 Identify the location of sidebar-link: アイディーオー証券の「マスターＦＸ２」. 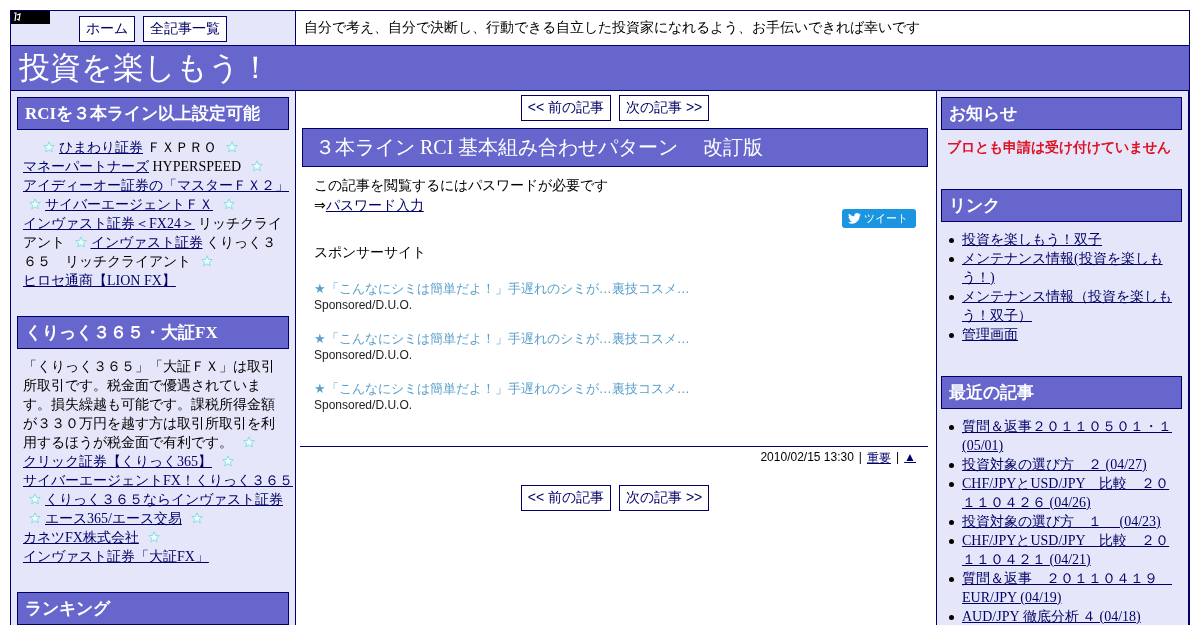
(156, 185).